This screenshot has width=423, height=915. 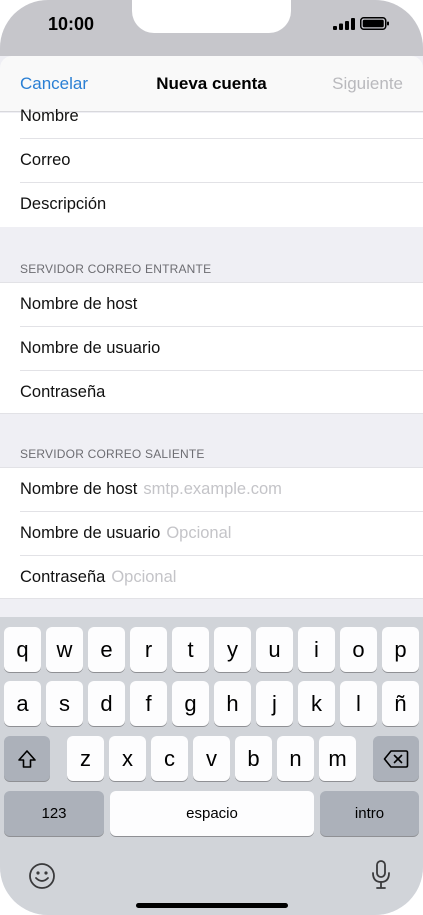 I want to click on outgoing-password-field: Contraseña Opcional, so click(x=211, y=578).